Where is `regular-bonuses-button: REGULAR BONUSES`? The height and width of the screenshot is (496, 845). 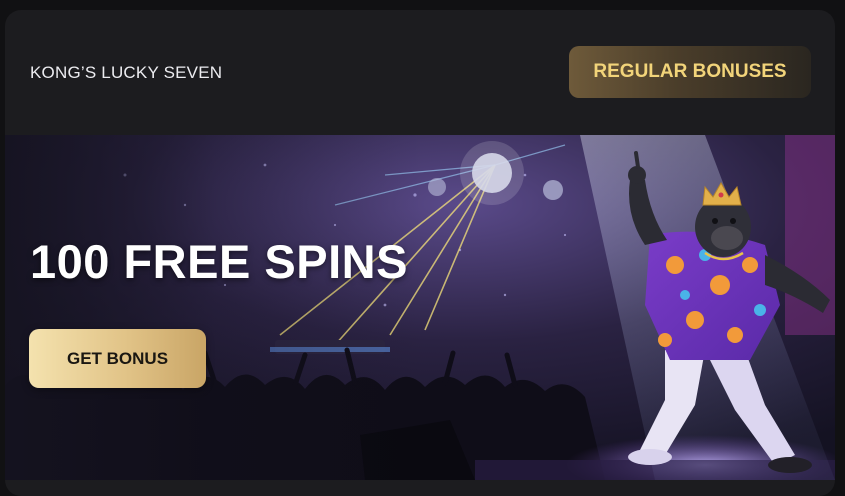
regular-bonuses-button: REGULAR BONUSES is located at coordinates (690, 72).